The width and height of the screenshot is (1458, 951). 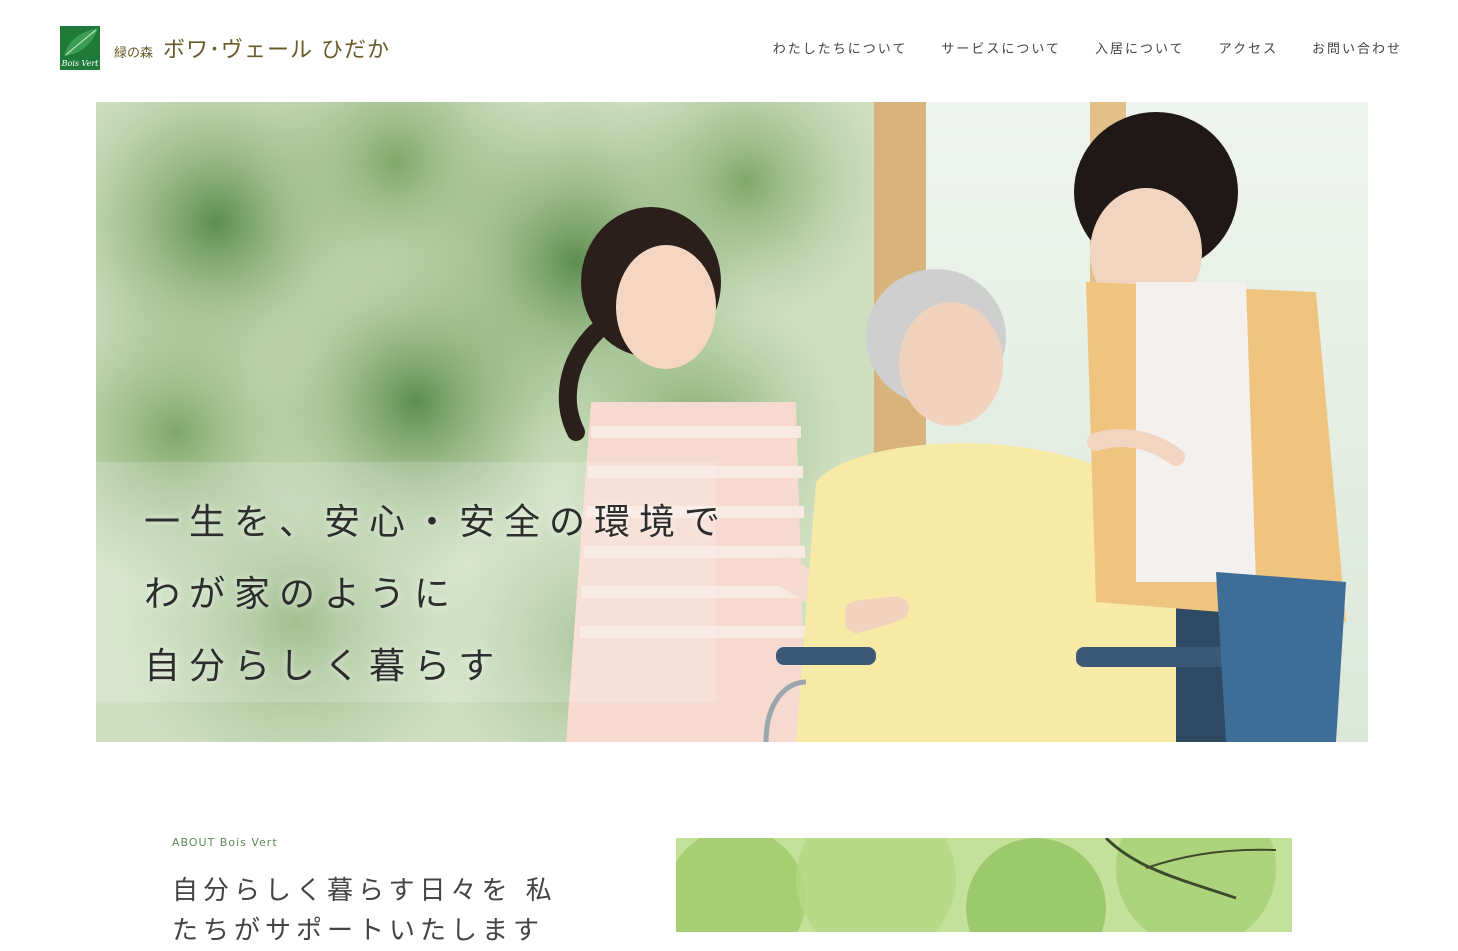 What do you see at coordinates (80, 48) in the screenshot?
I see `bois-vert-logo-mark: Bois Vert` at bounding box center [80, 48].